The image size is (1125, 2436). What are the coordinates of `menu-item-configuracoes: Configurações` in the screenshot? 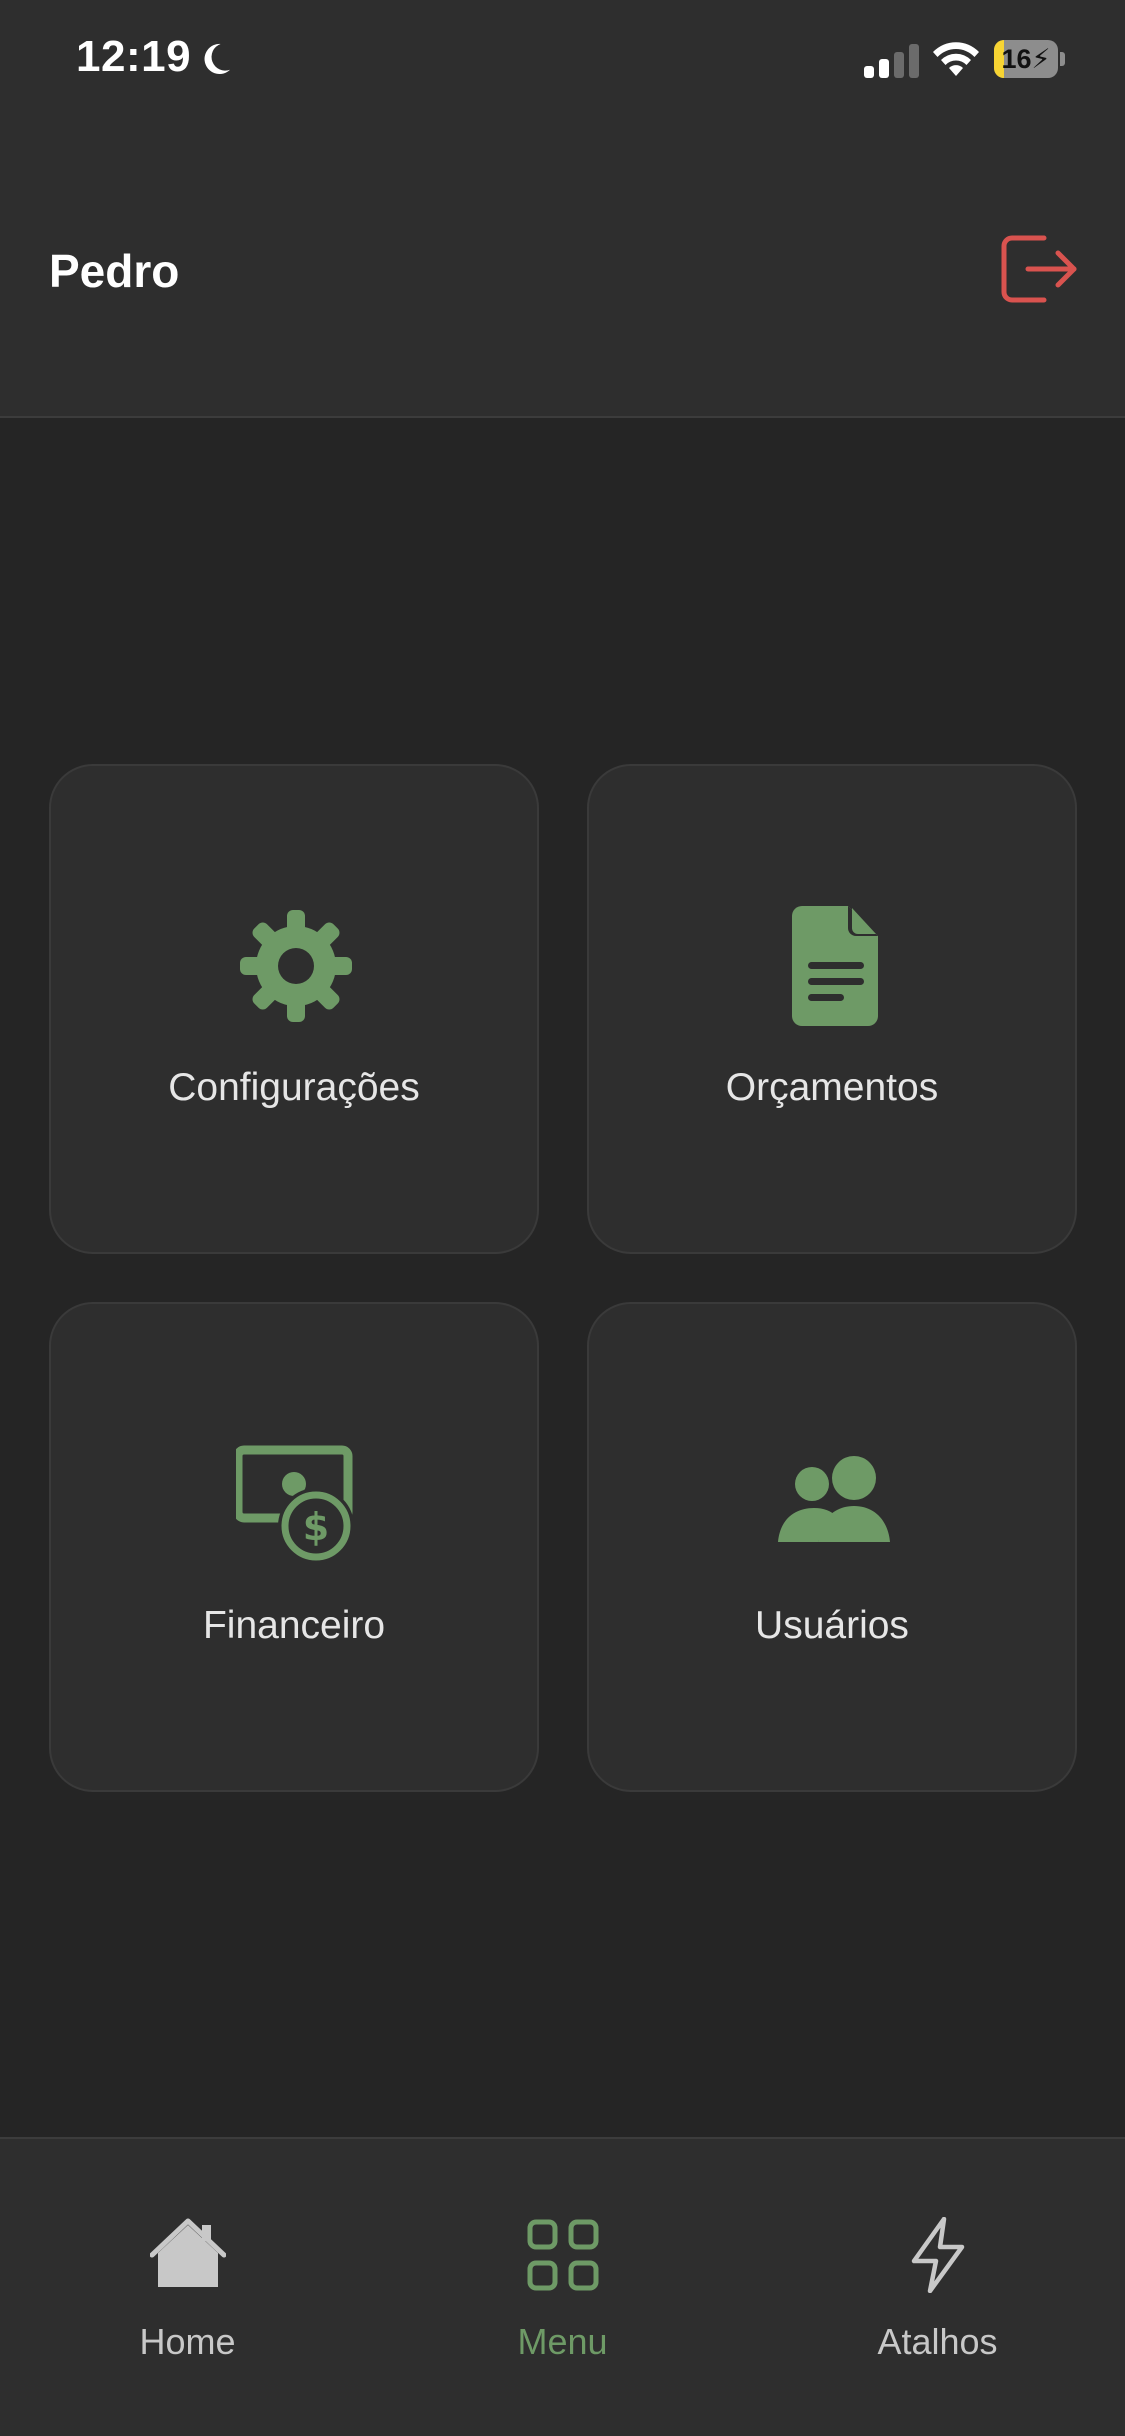 It's located at (294, 1009).